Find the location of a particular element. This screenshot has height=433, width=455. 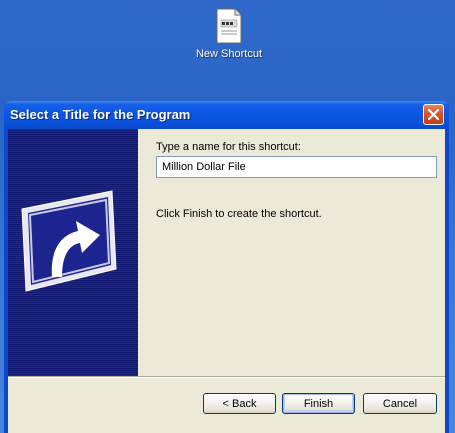

file-icon is located at coordinates (229, 26).